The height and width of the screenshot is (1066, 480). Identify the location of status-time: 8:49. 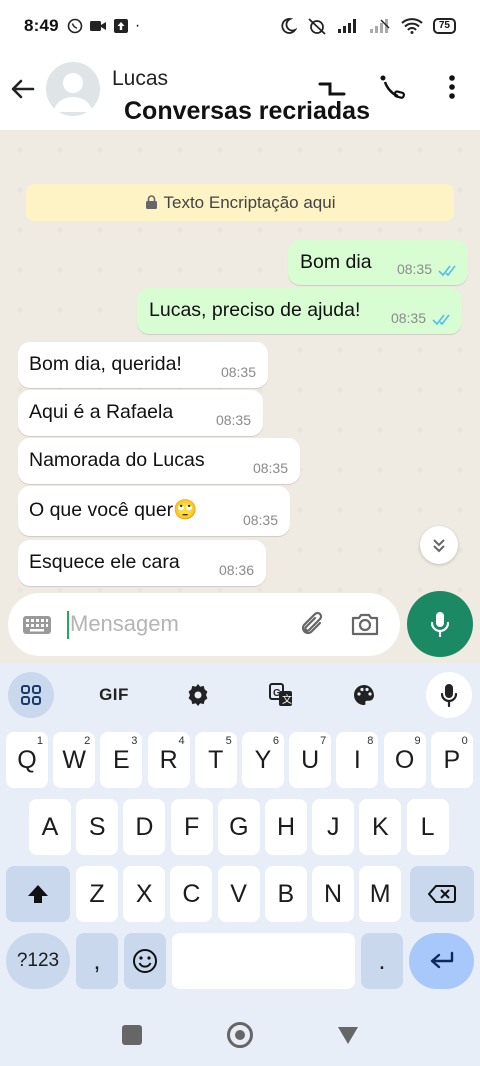
(41, 25).